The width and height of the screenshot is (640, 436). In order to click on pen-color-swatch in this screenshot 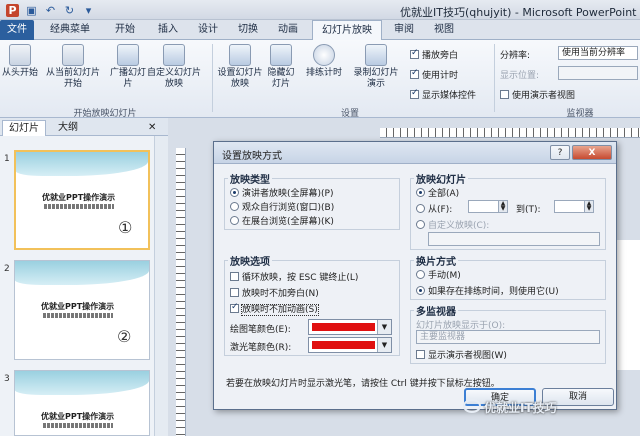, I will do `click(343, 327)`.